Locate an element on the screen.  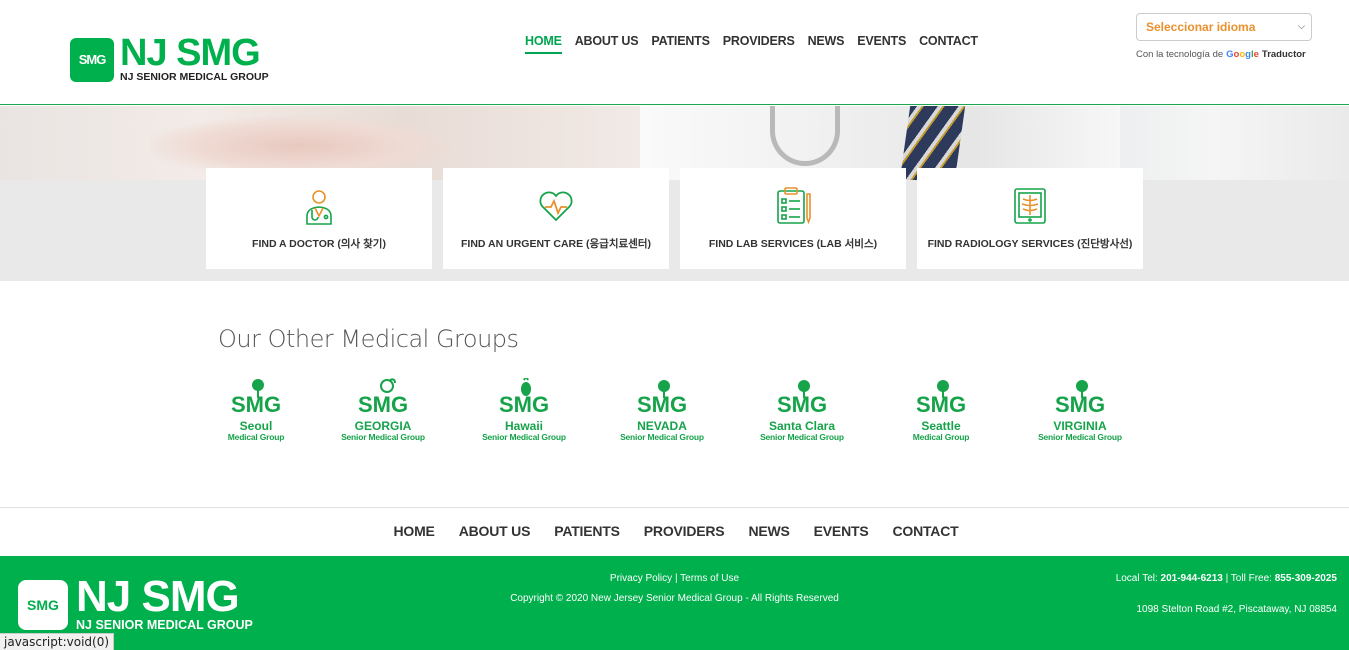
footer-nav-patients: PATIENTS is located at coordinates (587, 531).